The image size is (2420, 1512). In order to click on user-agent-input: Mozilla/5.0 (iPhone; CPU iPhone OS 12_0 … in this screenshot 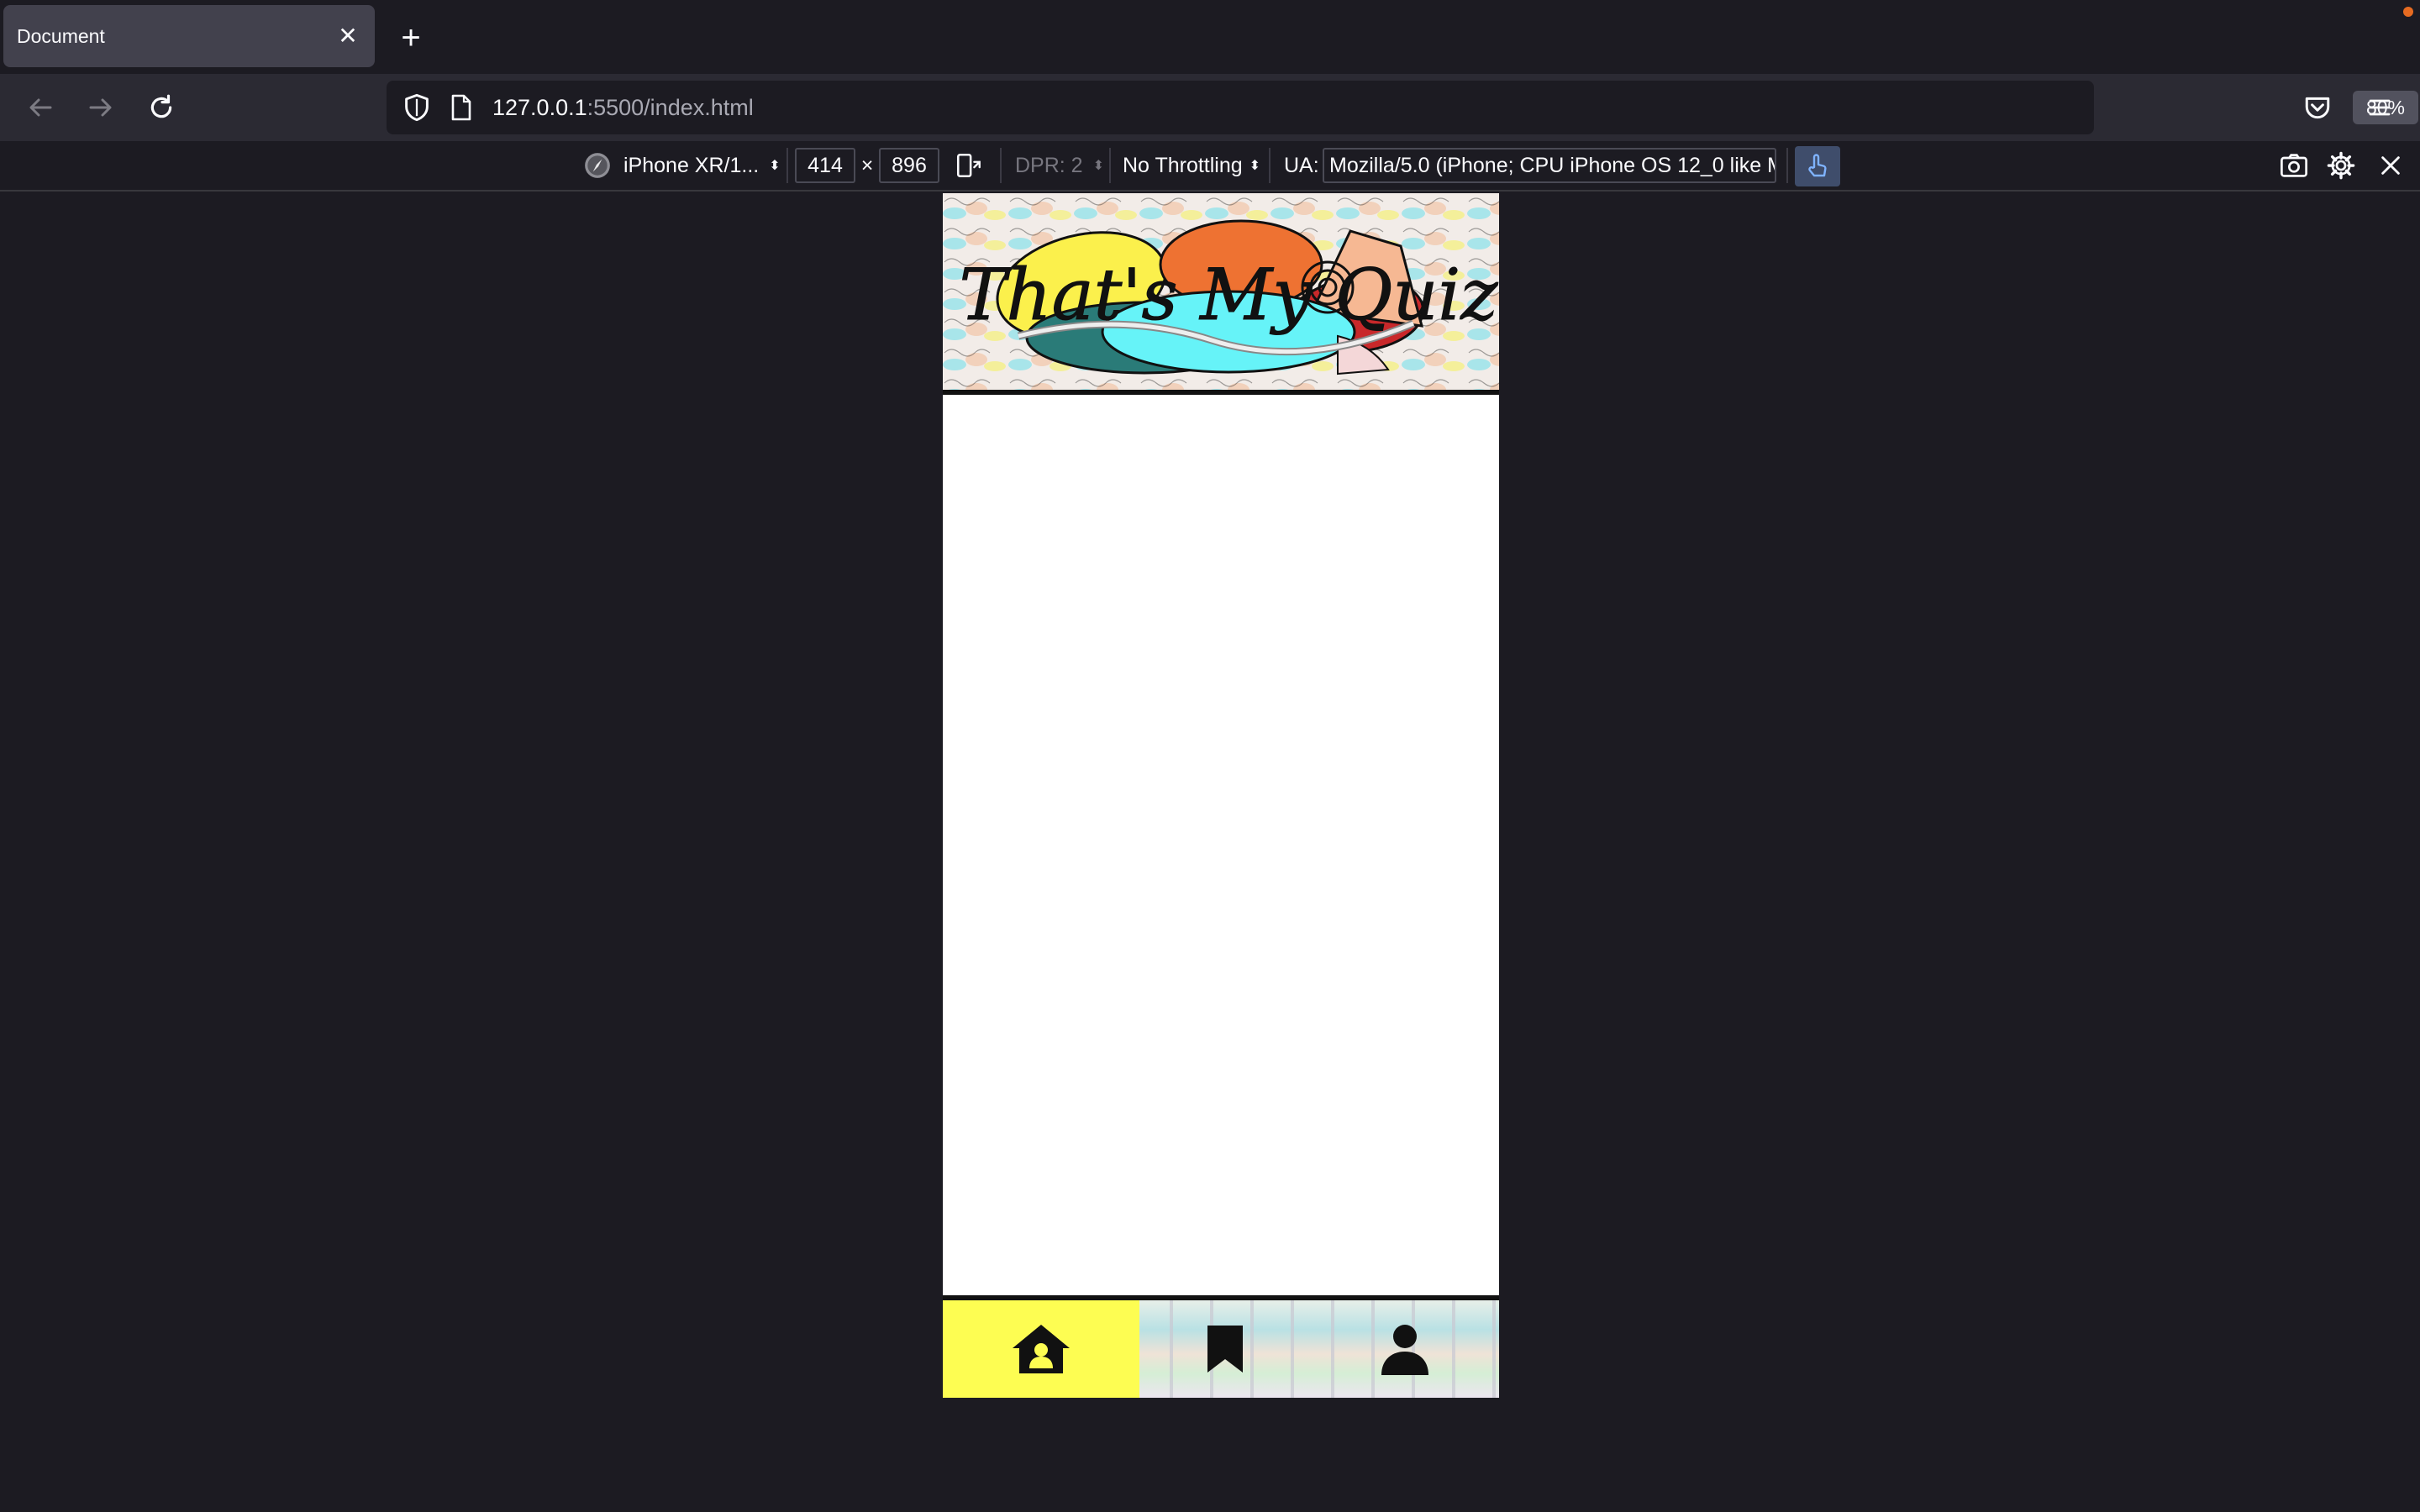, I will do `click(1549, 165)`.